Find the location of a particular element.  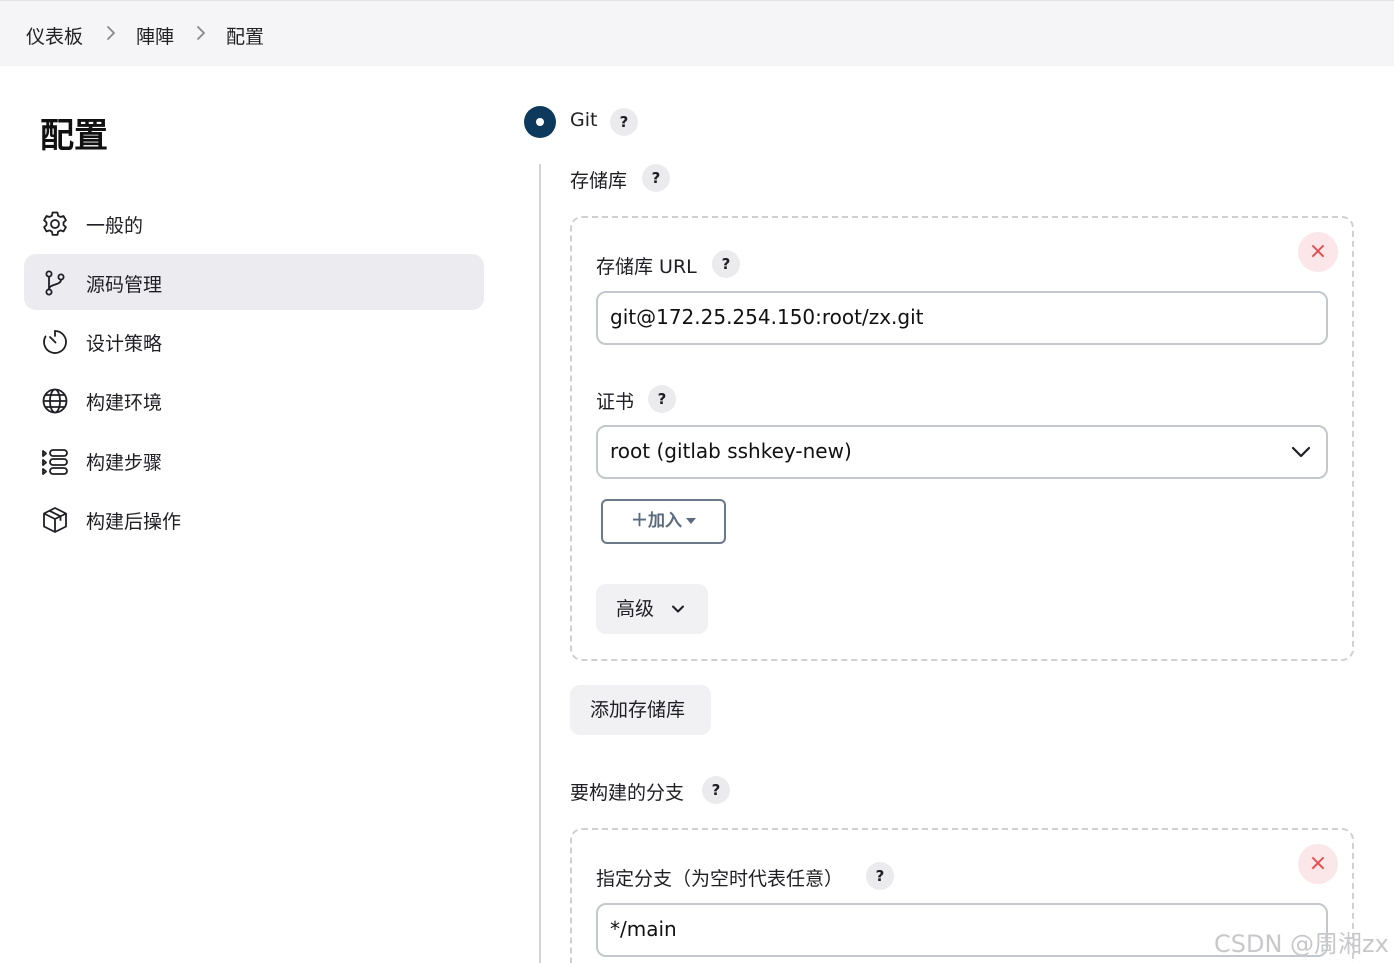

list-icon is located at coordinates (55, 461).